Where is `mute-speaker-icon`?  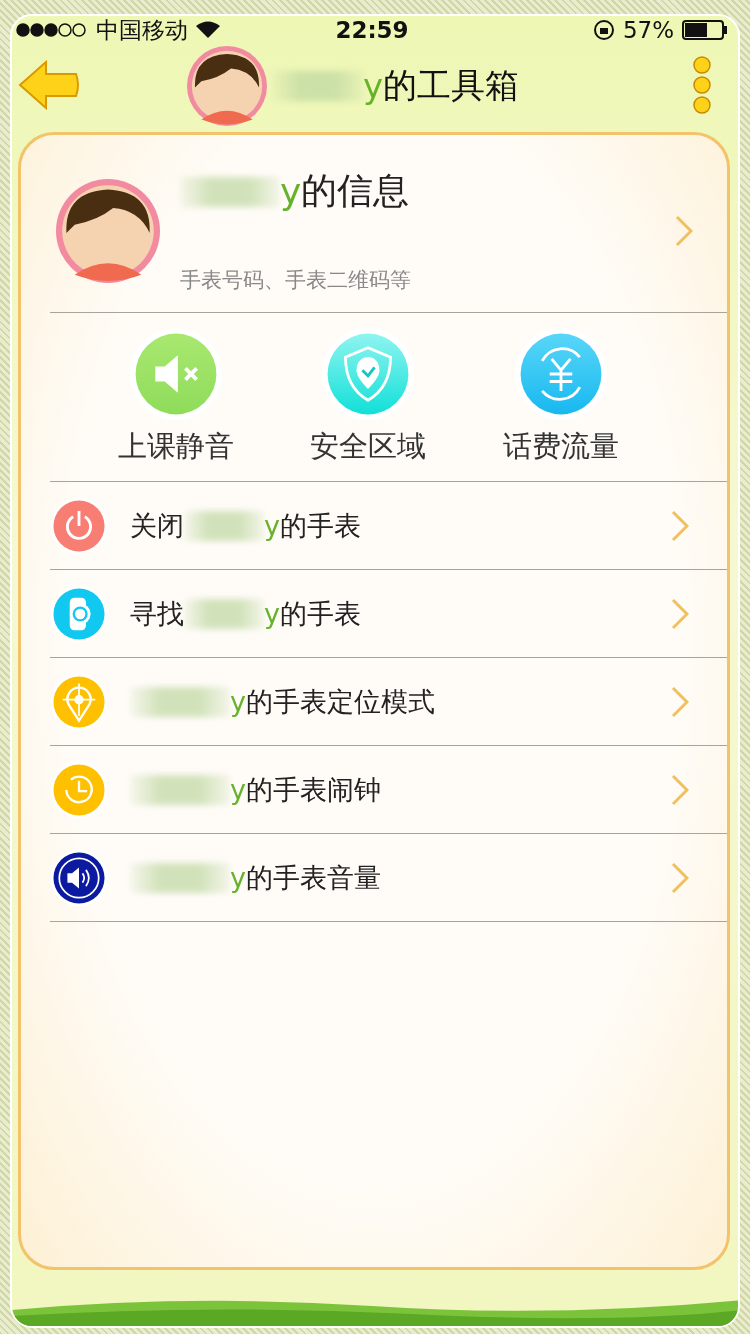 mute-speaker-icon is located at coordinates (176, 374).